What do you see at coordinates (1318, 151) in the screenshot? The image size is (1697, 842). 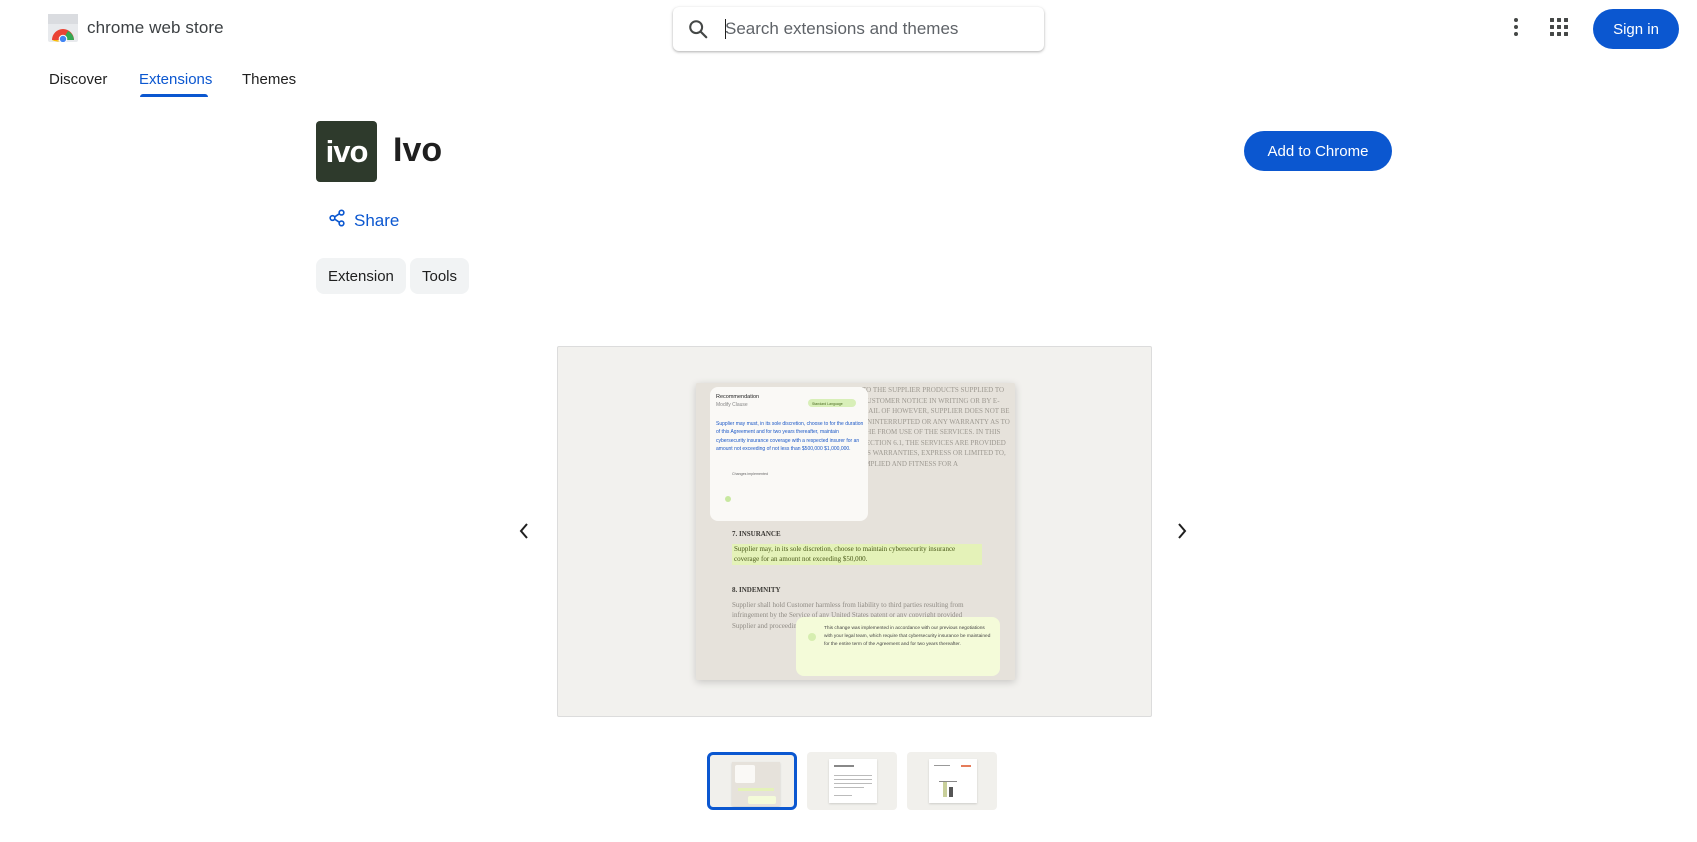 I see `add-to-chrome-button: Add to Chrome` at bounding box center [1318, 151].